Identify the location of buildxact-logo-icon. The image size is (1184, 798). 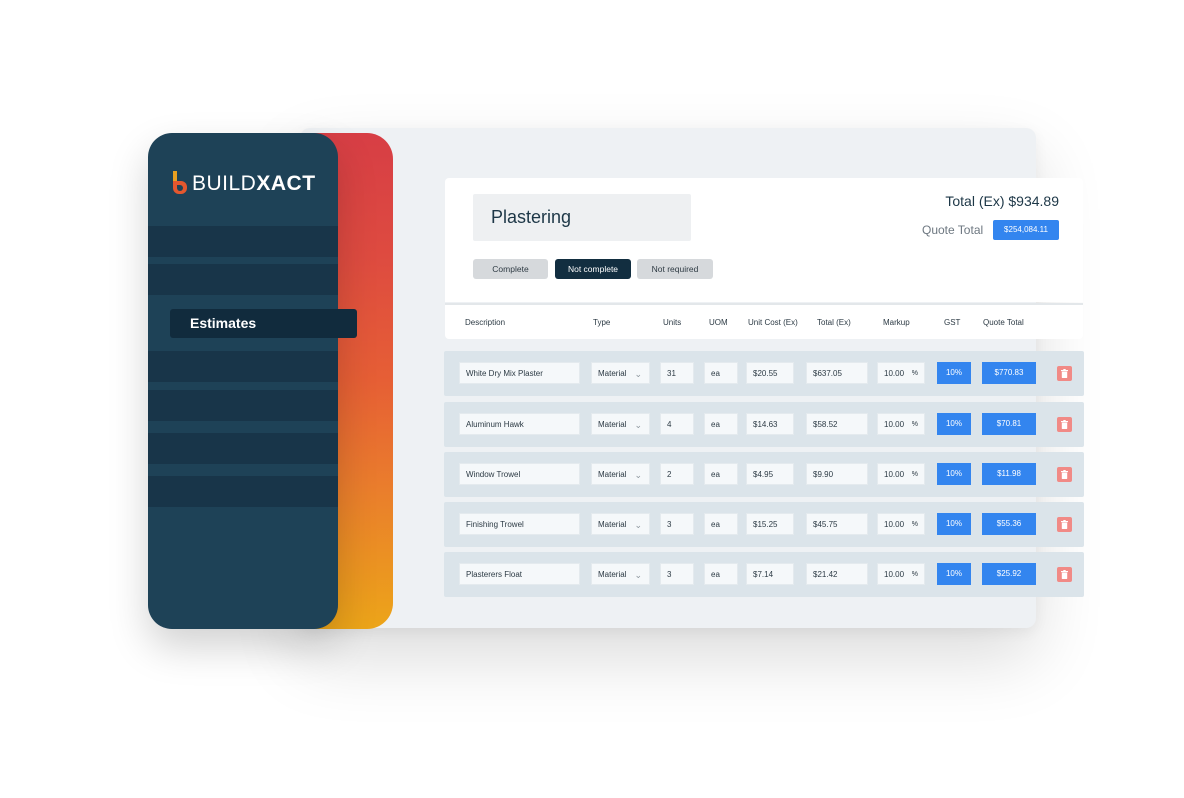
(180, 182).